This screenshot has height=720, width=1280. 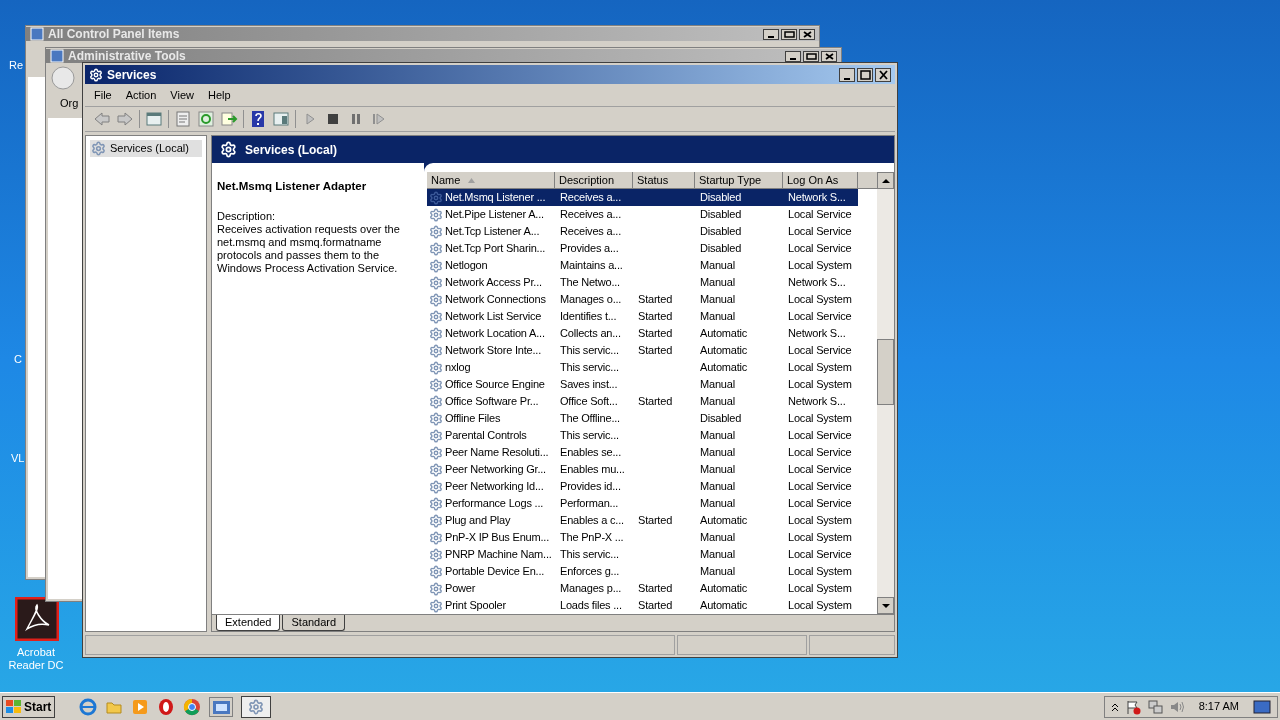 I want to click on menu-item: Action, so click(x=141, y=95).